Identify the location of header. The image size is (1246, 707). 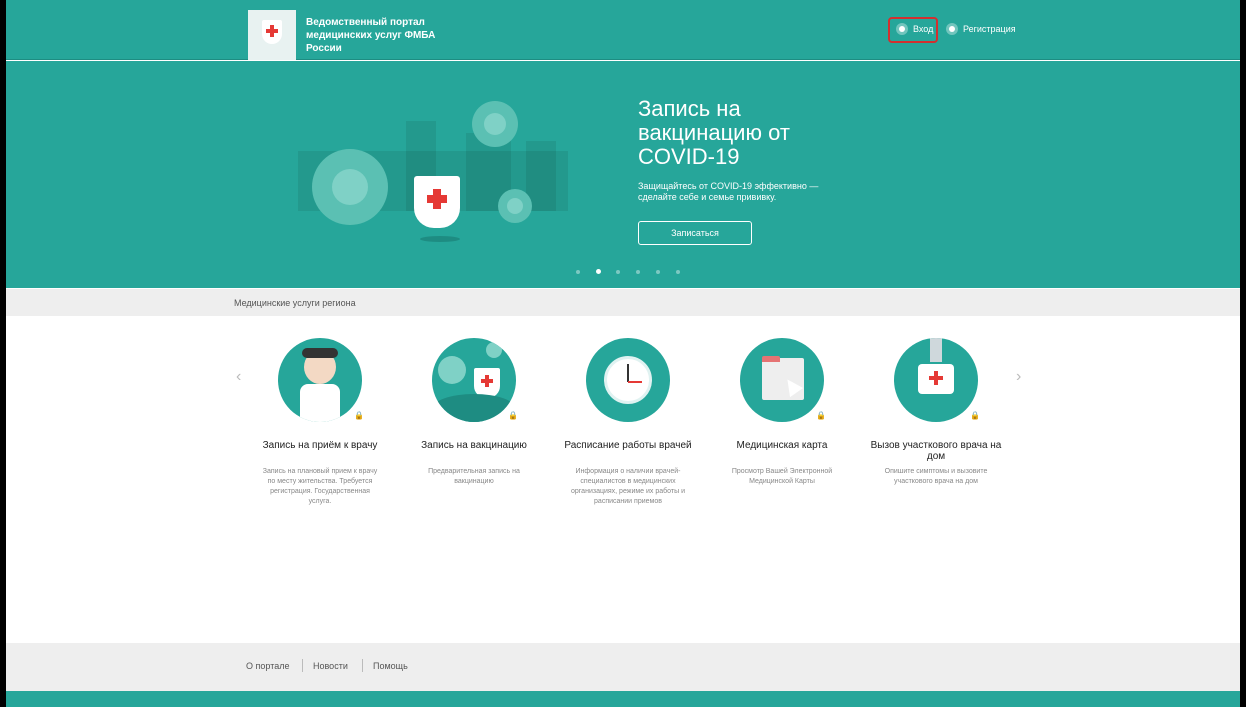
(623, 30).